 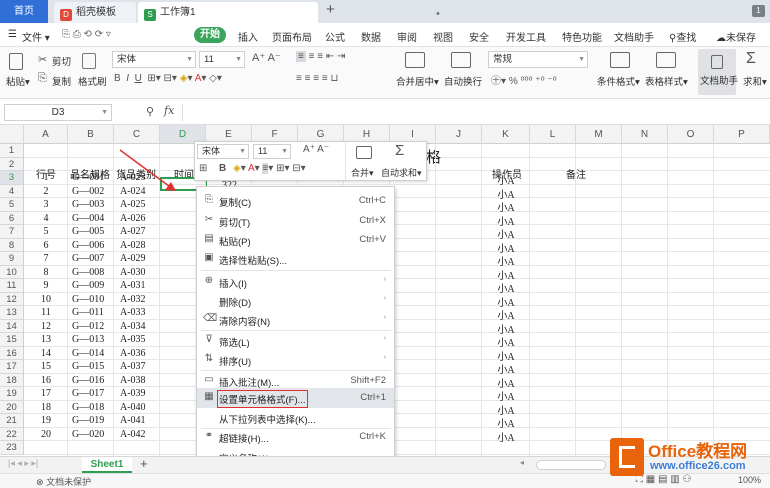 I want to click on mini-merge-button: 合并▾, so click(x=362, y=172).